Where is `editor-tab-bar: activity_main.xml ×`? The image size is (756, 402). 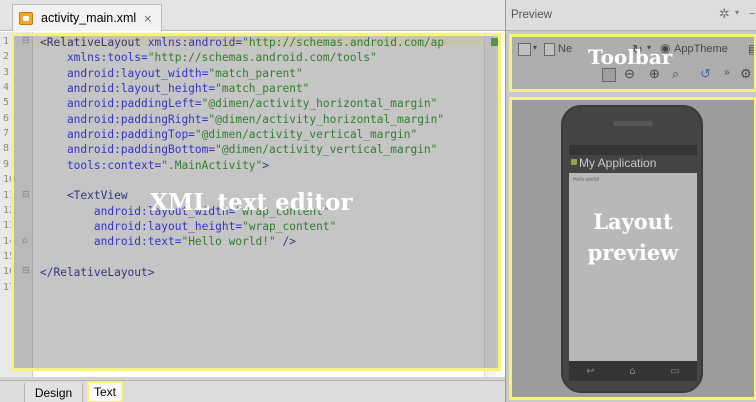
editor-tab-bar: activity_main.xml × is located at coordinates (252, 15).